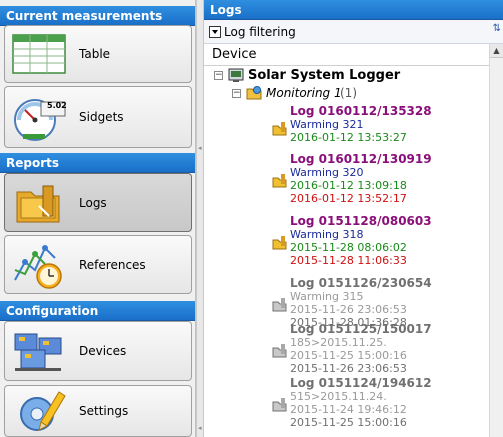 Image resolution: width=503 pixels, height=437 pixels. Describe the element at coordinates (353, 10) in the screenshot. I see `logs-panel-title: Logs` at that location.